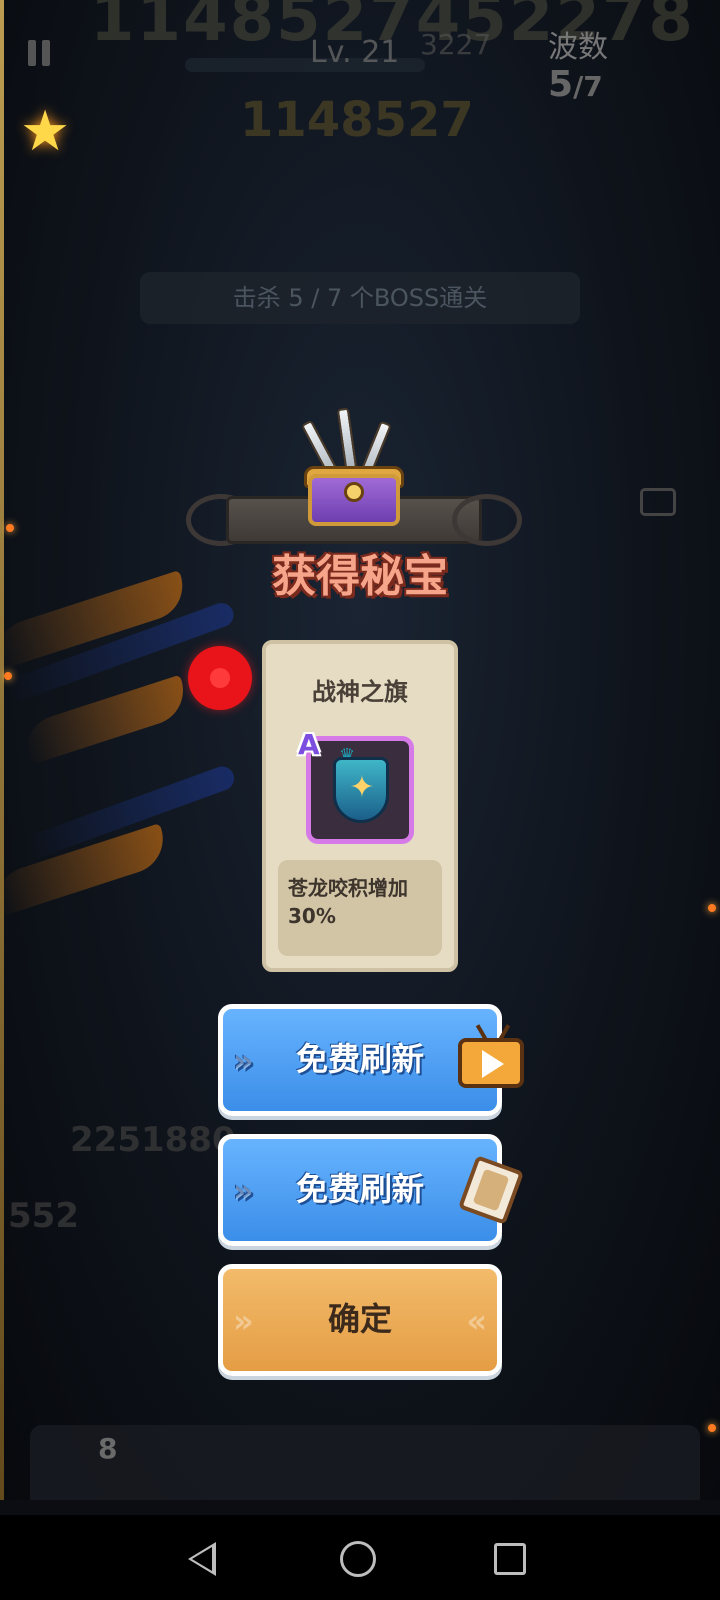  I want to click on video-play-icon, so click(491, 1056).